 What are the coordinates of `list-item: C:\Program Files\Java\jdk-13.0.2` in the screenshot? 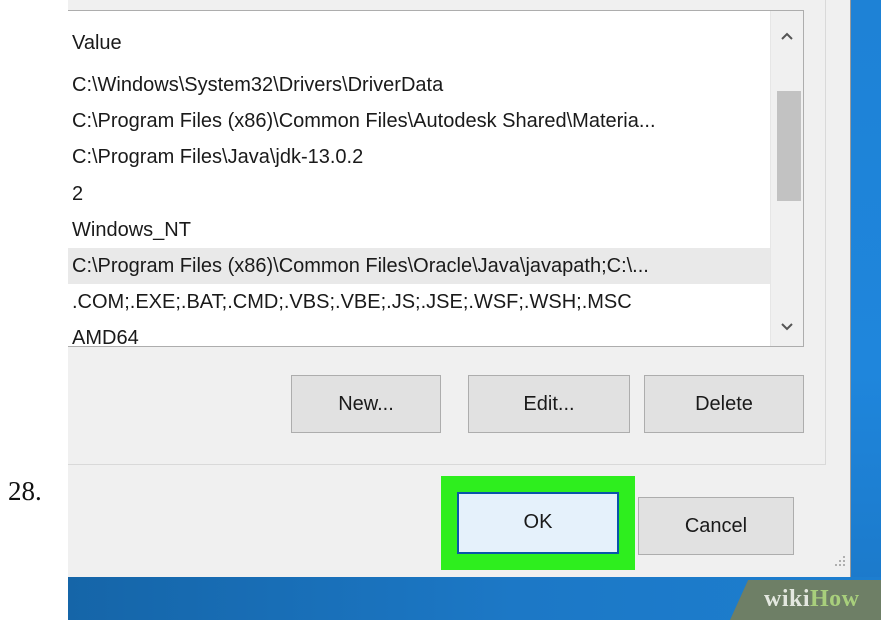 It's located at (419, 157).